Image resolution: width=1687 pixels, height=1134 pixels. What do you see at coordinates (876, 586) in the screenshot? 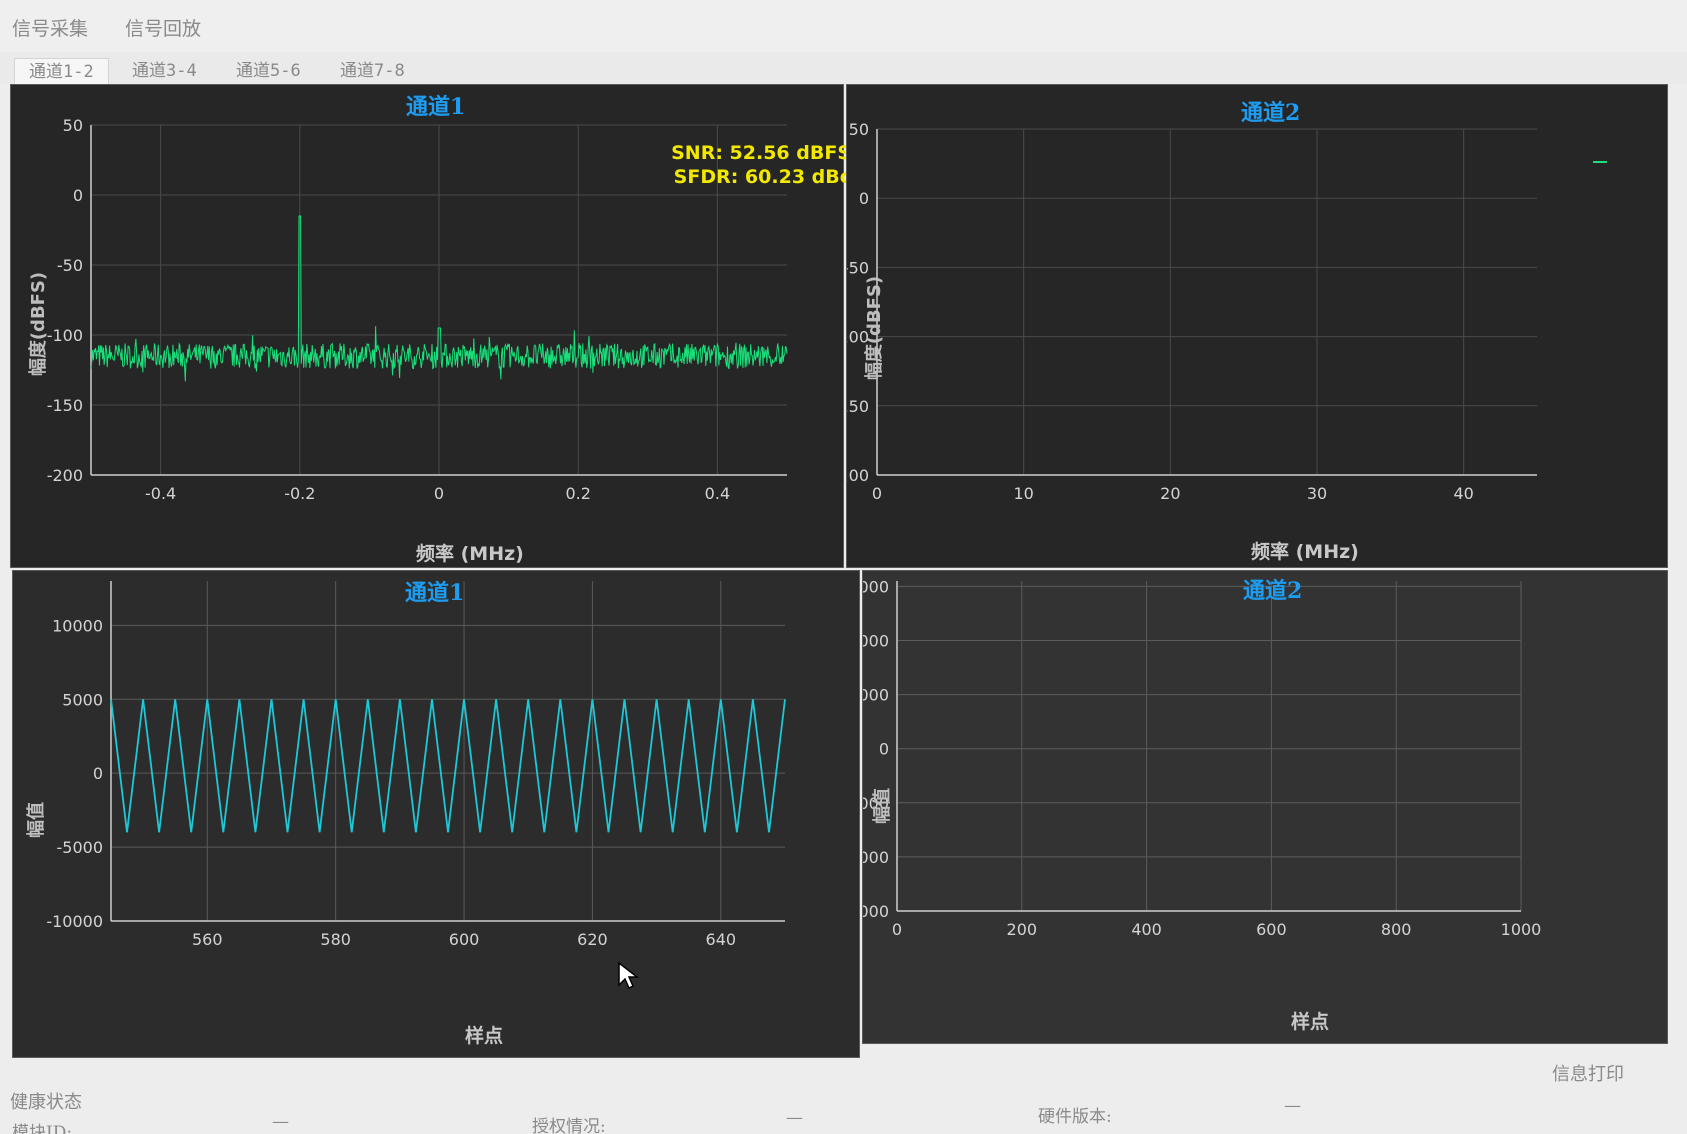
I see `wave2-ytick-label: 30000` at bounding box center [876, 586].